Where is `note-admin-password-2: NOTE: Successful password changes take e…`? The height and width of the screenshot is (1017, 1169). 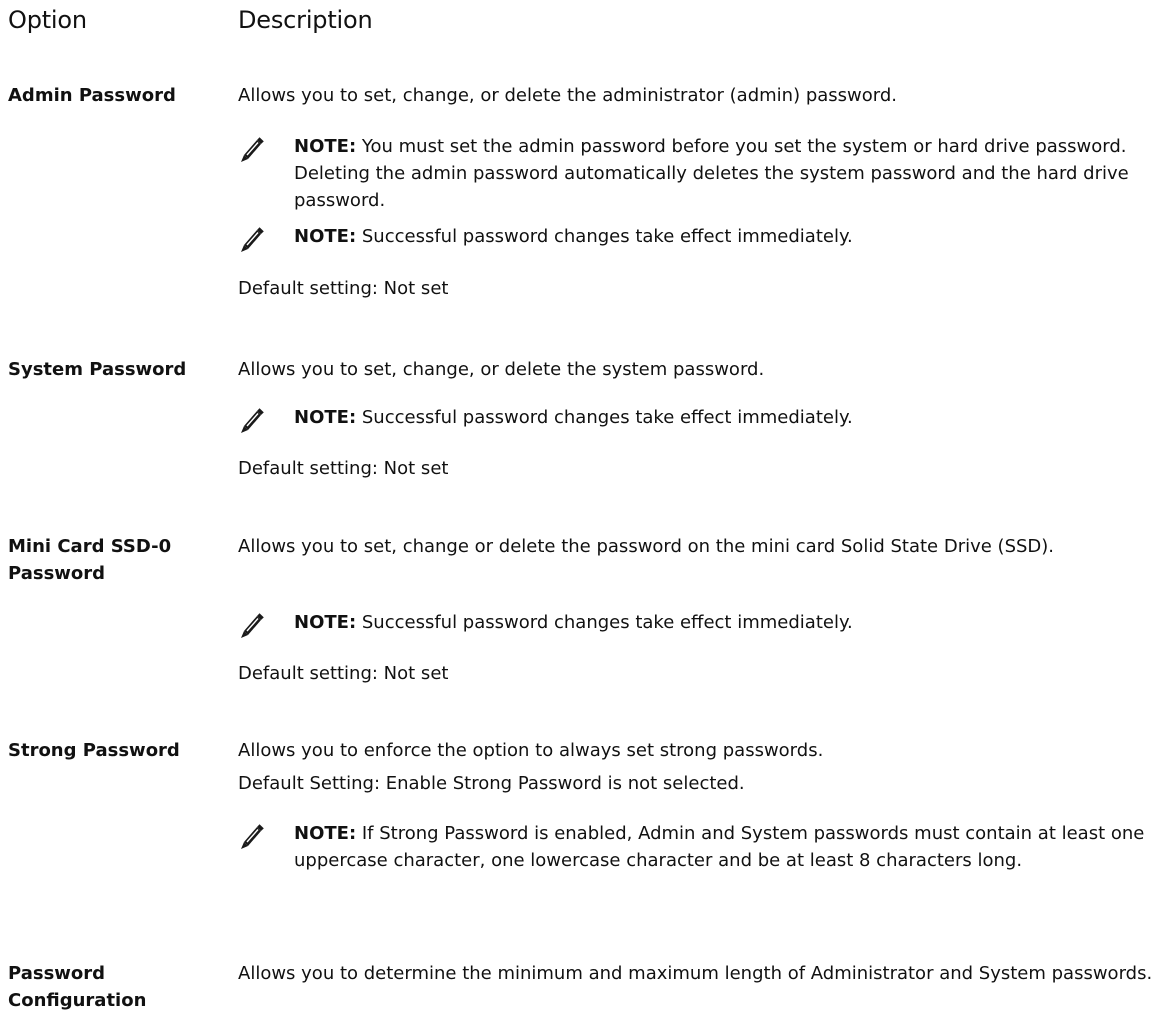
note-admin-password-2: NOTE: Successful password changes take e… is located at coordinates (700, 237).